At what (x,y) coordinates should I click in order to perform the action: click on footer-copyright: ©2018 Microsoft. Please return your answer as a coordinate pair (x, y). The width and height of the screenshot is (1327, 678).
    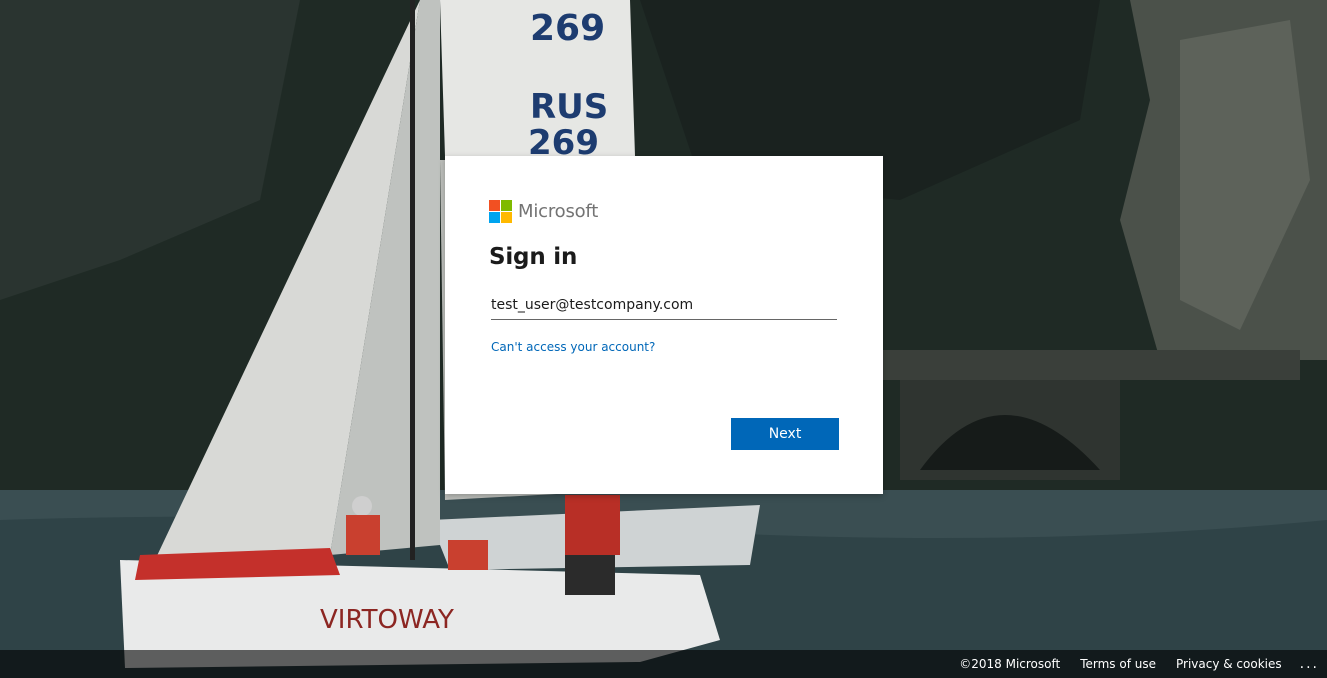
    Looking at the image, I should click on (1010, 664).